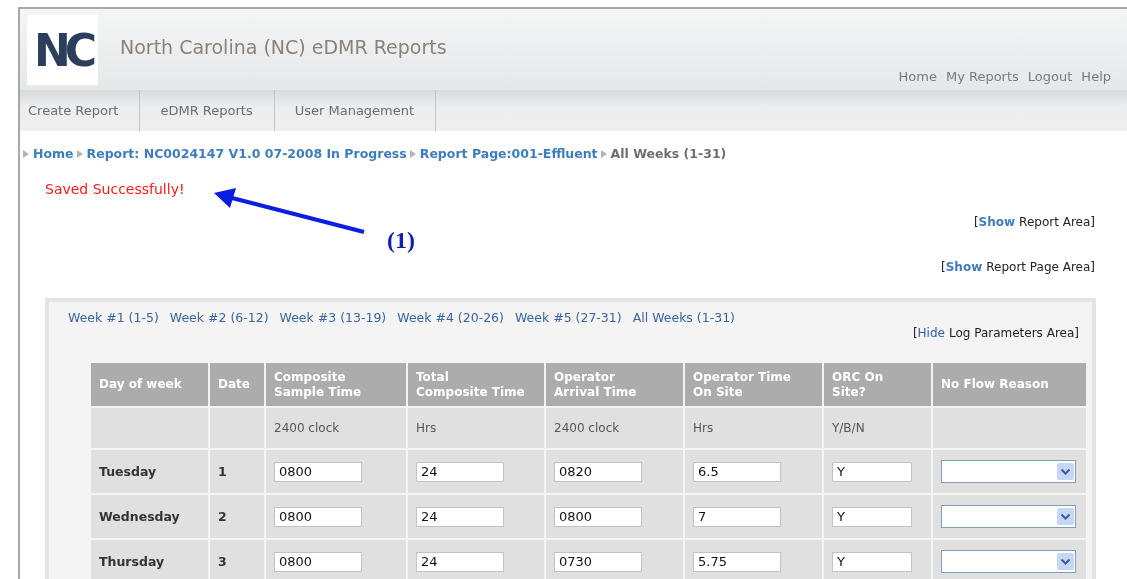 The height and width of the screenshot is (579, 1127). Describe the element at coordinates (737, 561) in the screenshot. I see `input-field: 5.75` at that location.